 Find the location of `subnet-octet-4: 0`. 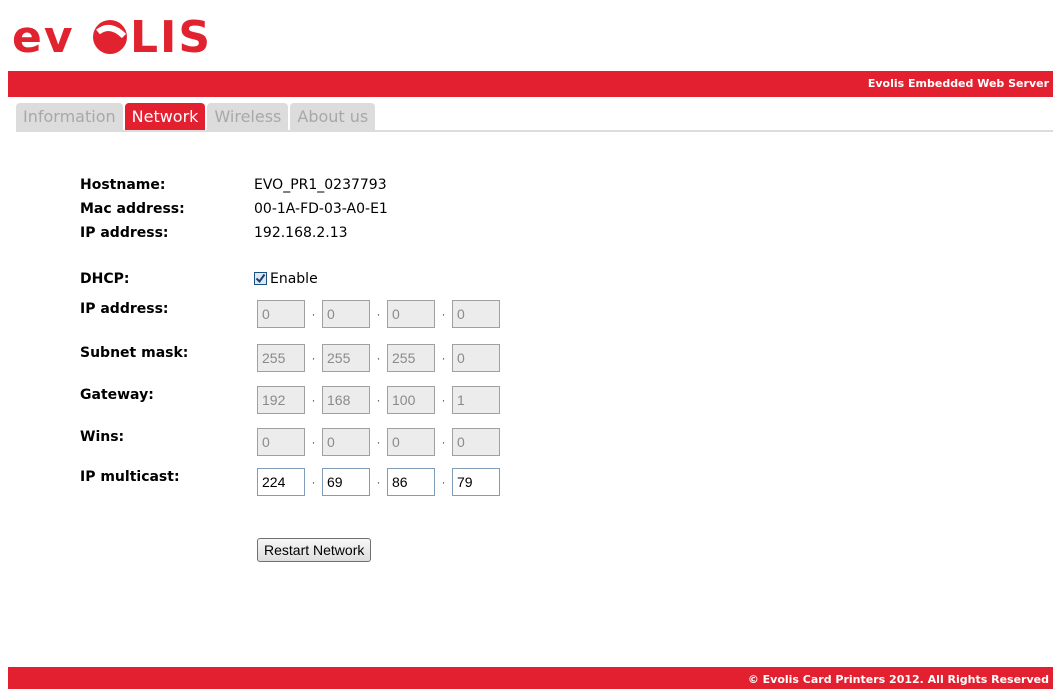

subnet-octet-4: 0 is located at coordinates (476, 358).